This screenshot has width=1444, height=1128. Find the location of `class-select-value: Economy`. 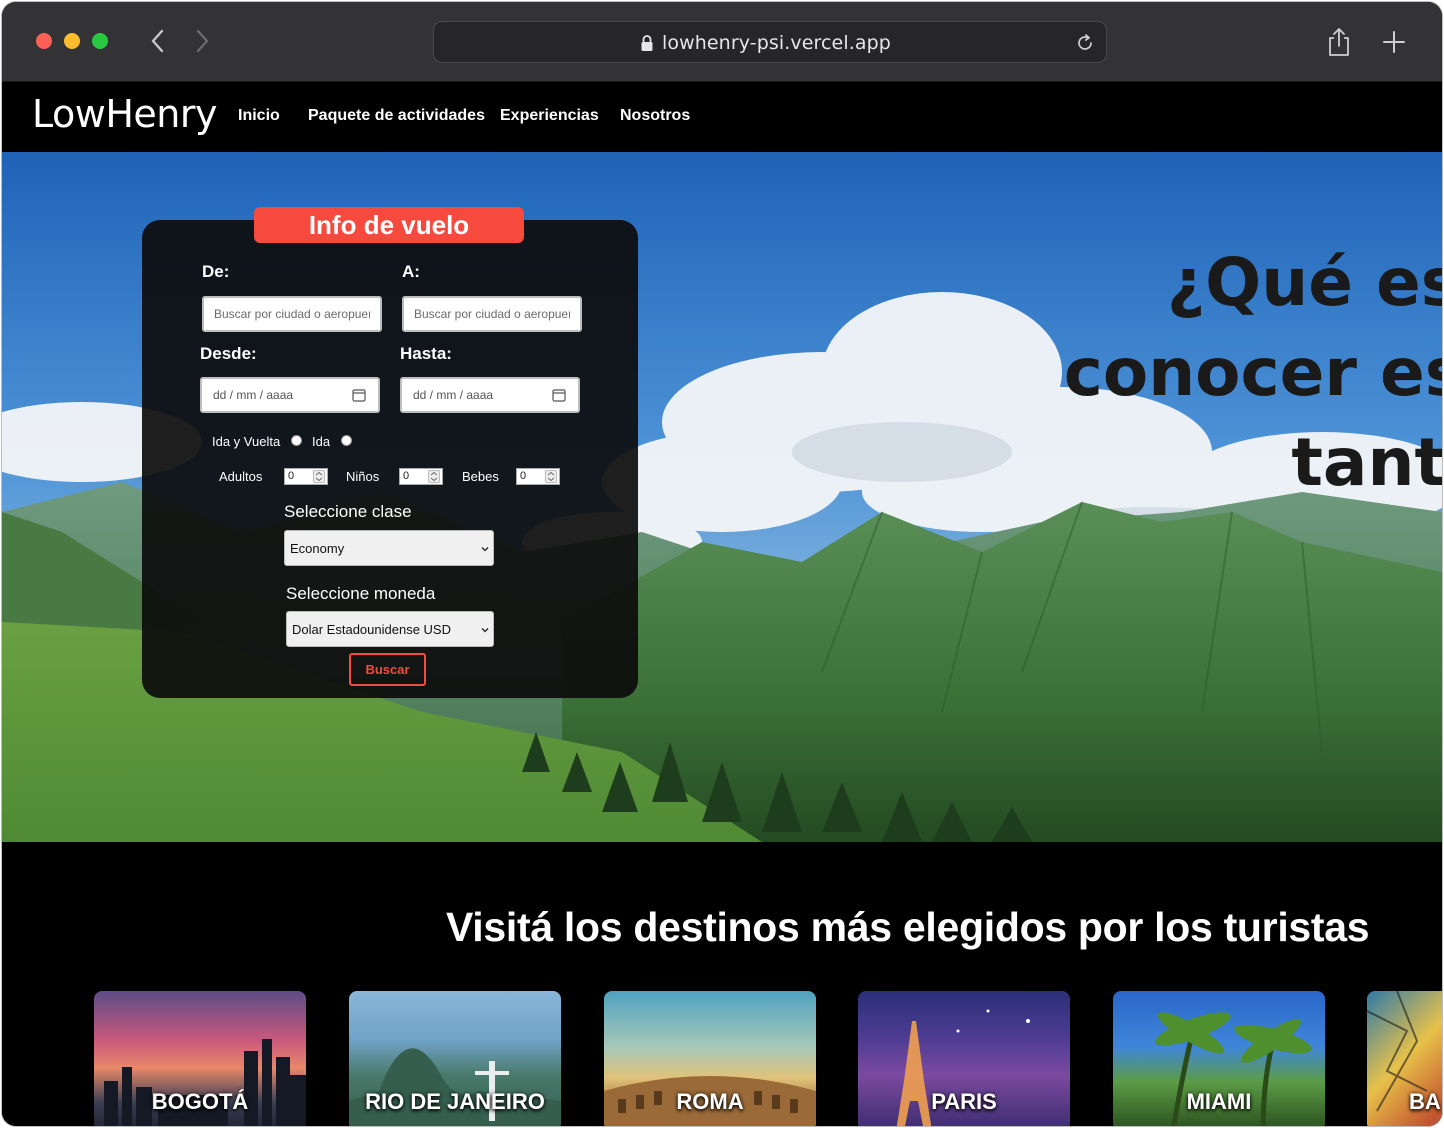

class-select-value: Economy is located at coordinates (317, 548).